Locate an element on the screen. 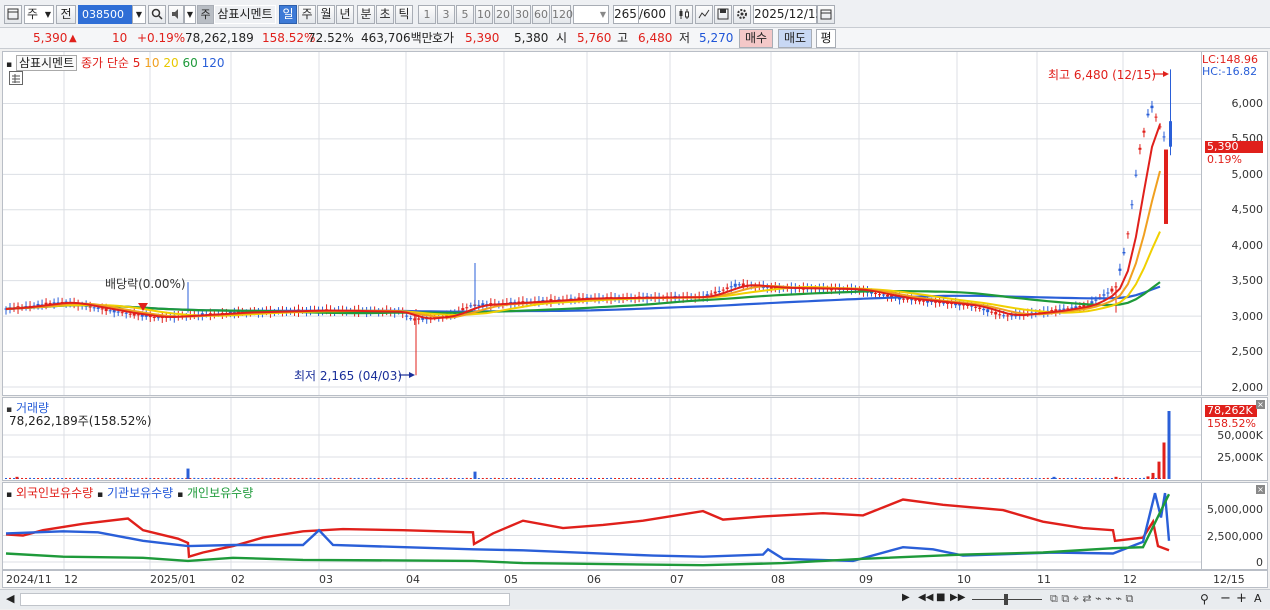 The width and height of the screenshot is (1270, 610). period-week-button: 주 is located at coordinates (307, 14).